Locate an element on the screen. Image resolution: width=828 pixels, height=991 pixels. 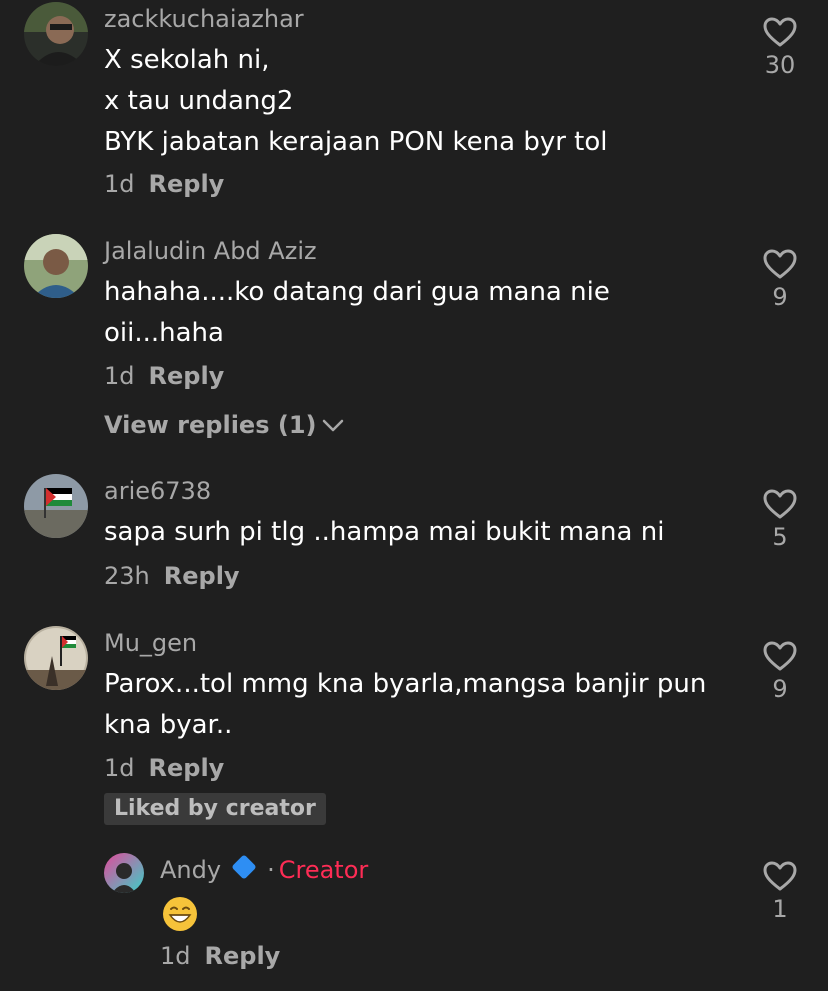
comment-text-line: oii...haha is located at coordinates (164, 333).